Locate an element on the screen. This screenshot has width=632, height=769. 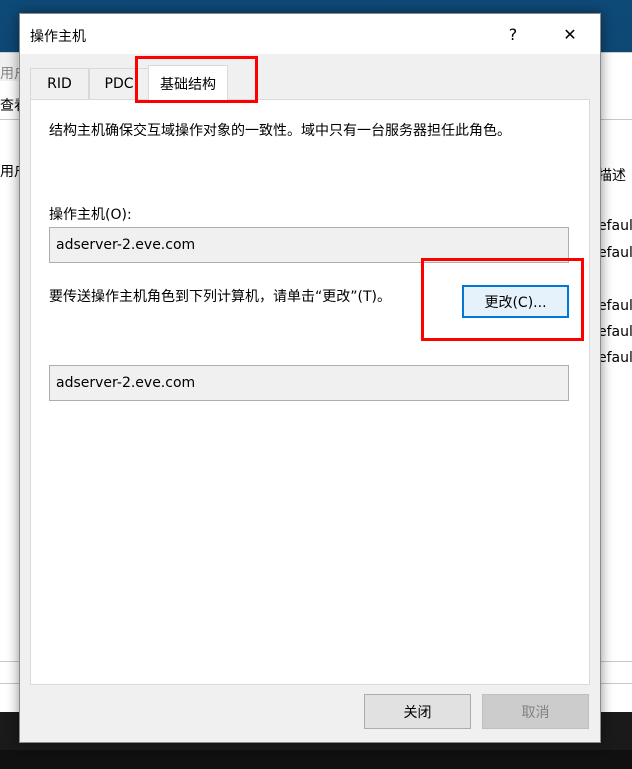
title-bar: 操作主机 ? ✕ is located at coordinates (310, 34).